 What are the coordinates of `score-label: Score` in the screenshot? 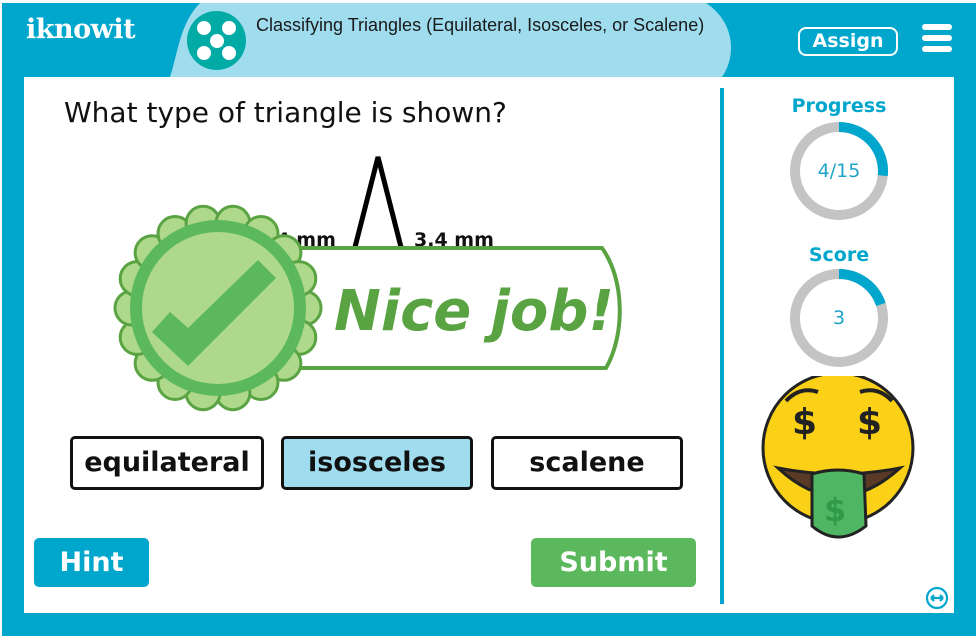 It's located at (839, 255).